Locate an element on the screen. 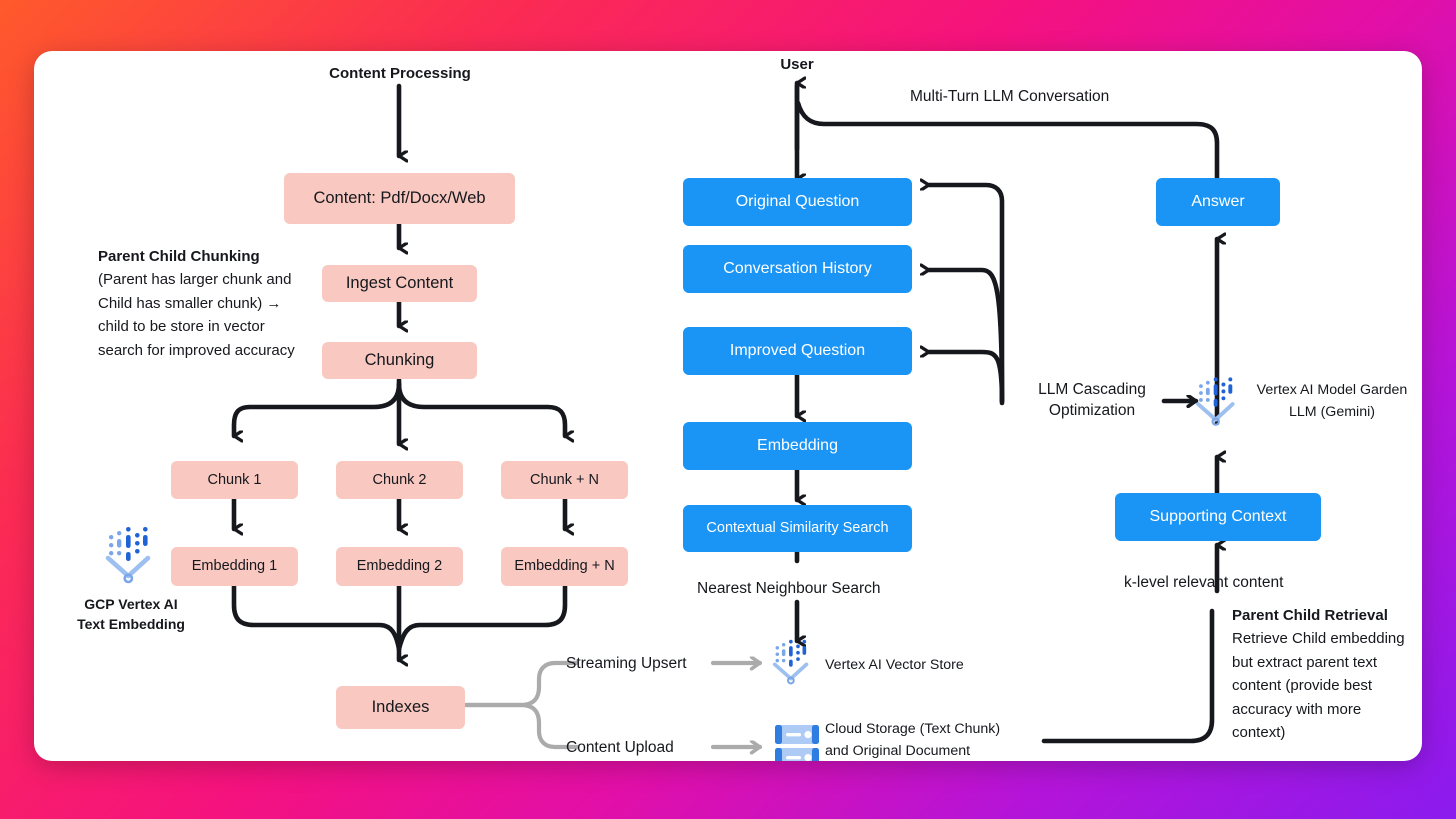  node-ingest-content: Ingest Content is located at coordinates (399, 283).